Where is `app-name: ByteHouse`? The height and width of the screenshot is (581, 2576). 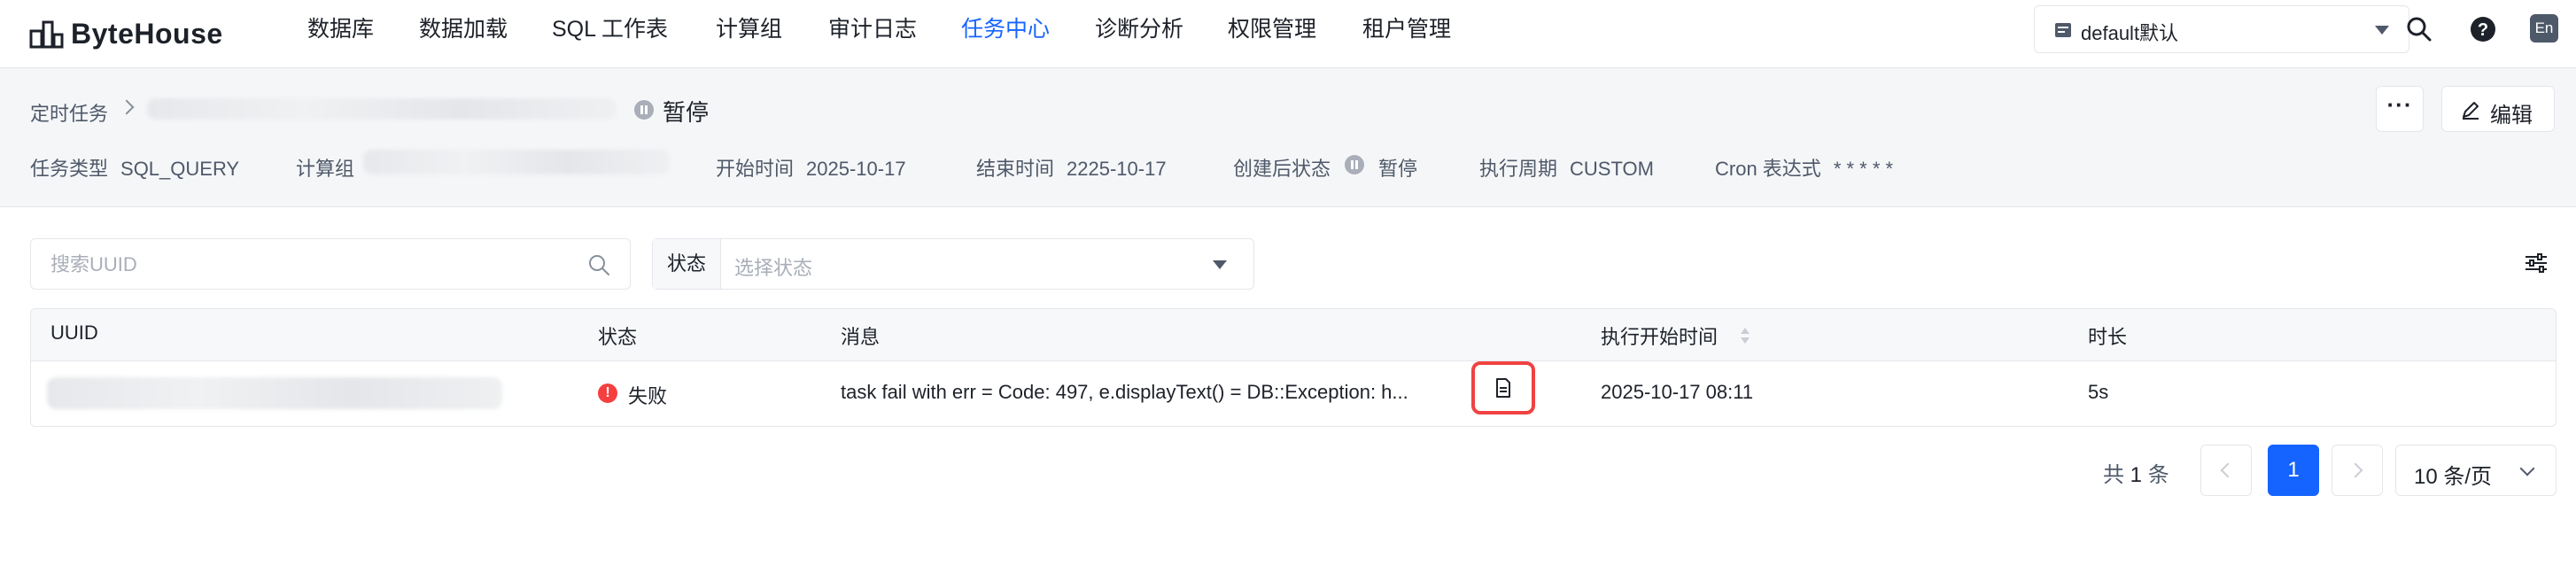 app-name: ByteHouse is located at coordinates (147, 33).